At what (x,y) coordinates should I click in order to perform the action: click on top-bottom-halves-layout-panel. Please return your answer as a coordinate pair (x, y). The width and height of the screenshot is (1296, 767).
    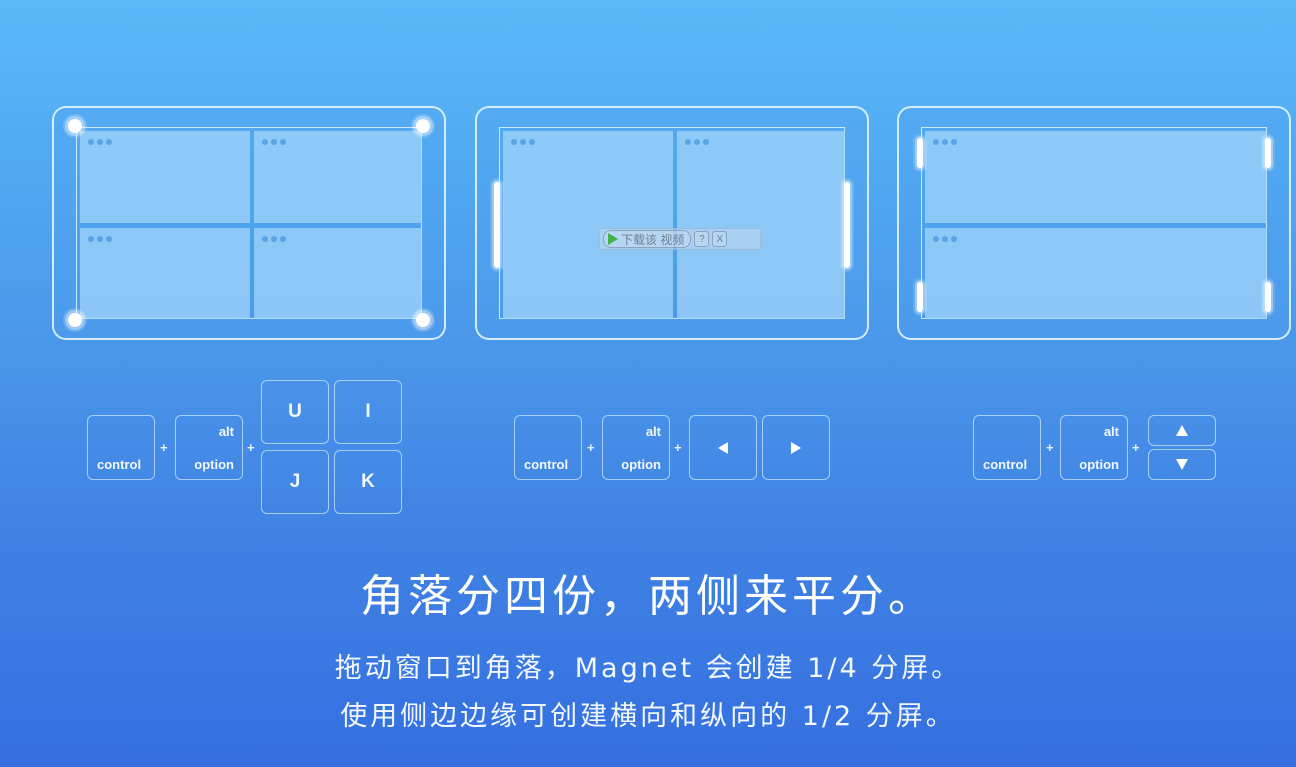
    Looking at the image, I should click on (1094, 223).